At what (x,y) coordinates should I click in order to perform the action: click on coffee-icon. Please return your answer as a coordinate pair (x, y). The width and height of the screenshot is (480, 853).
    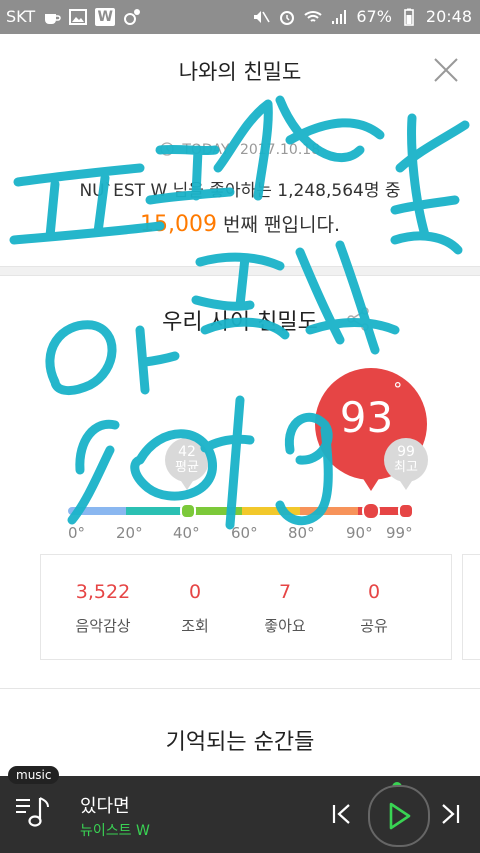
    Looking at the image, I should click on (52, 17).